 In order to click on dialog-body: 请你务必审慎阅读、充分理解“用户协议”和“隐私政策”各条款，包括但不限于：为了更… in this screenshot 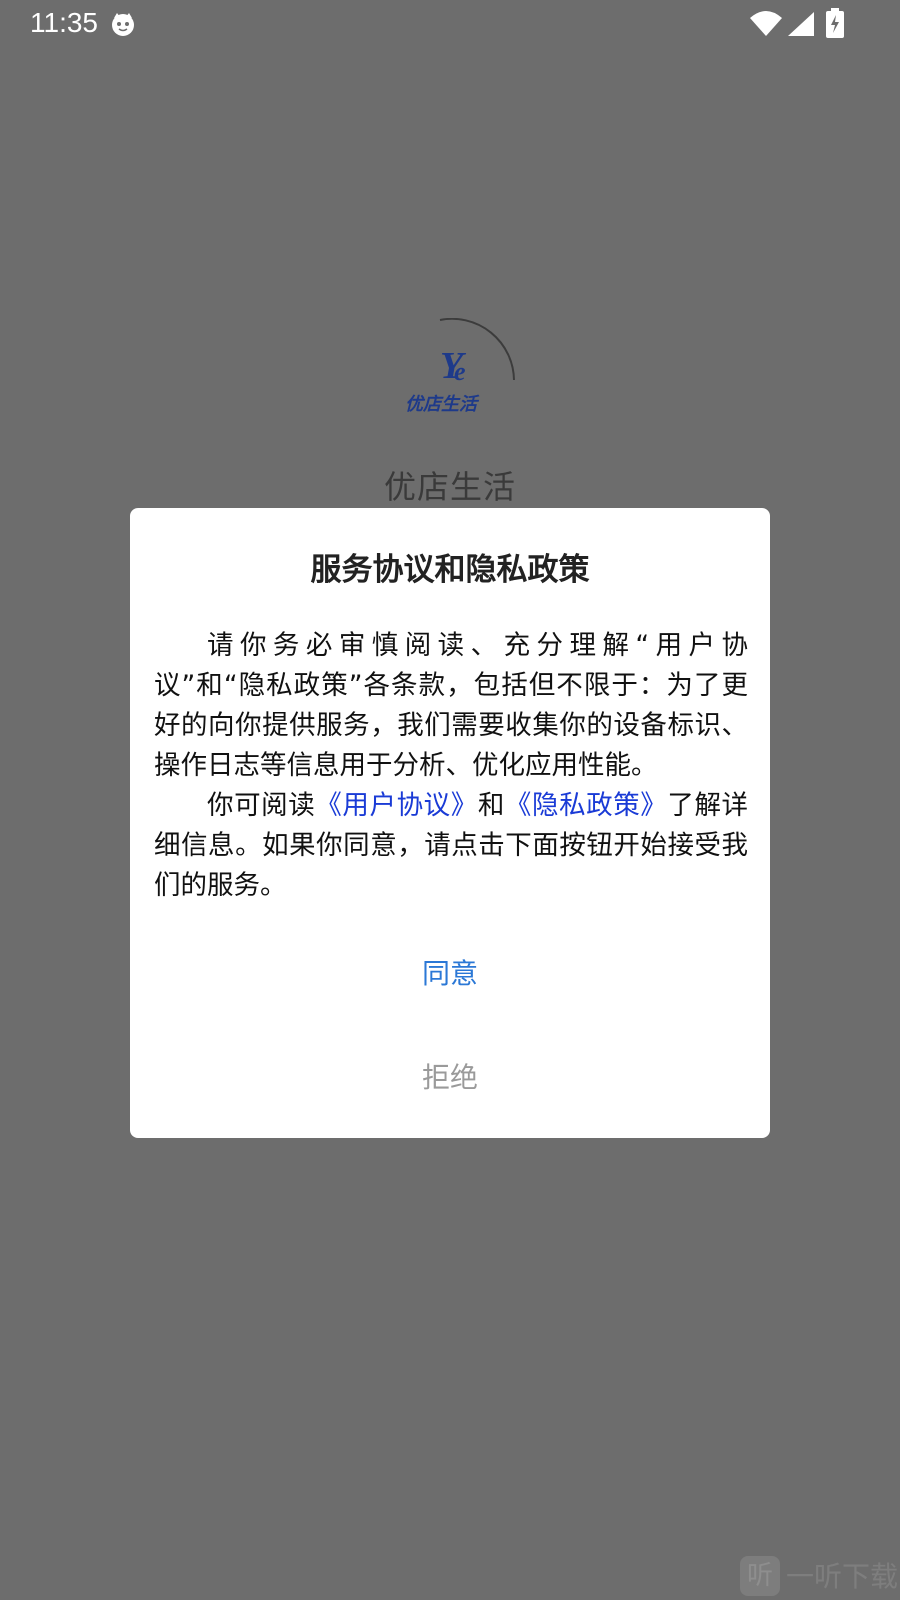, I will do `click(451, 766)`.